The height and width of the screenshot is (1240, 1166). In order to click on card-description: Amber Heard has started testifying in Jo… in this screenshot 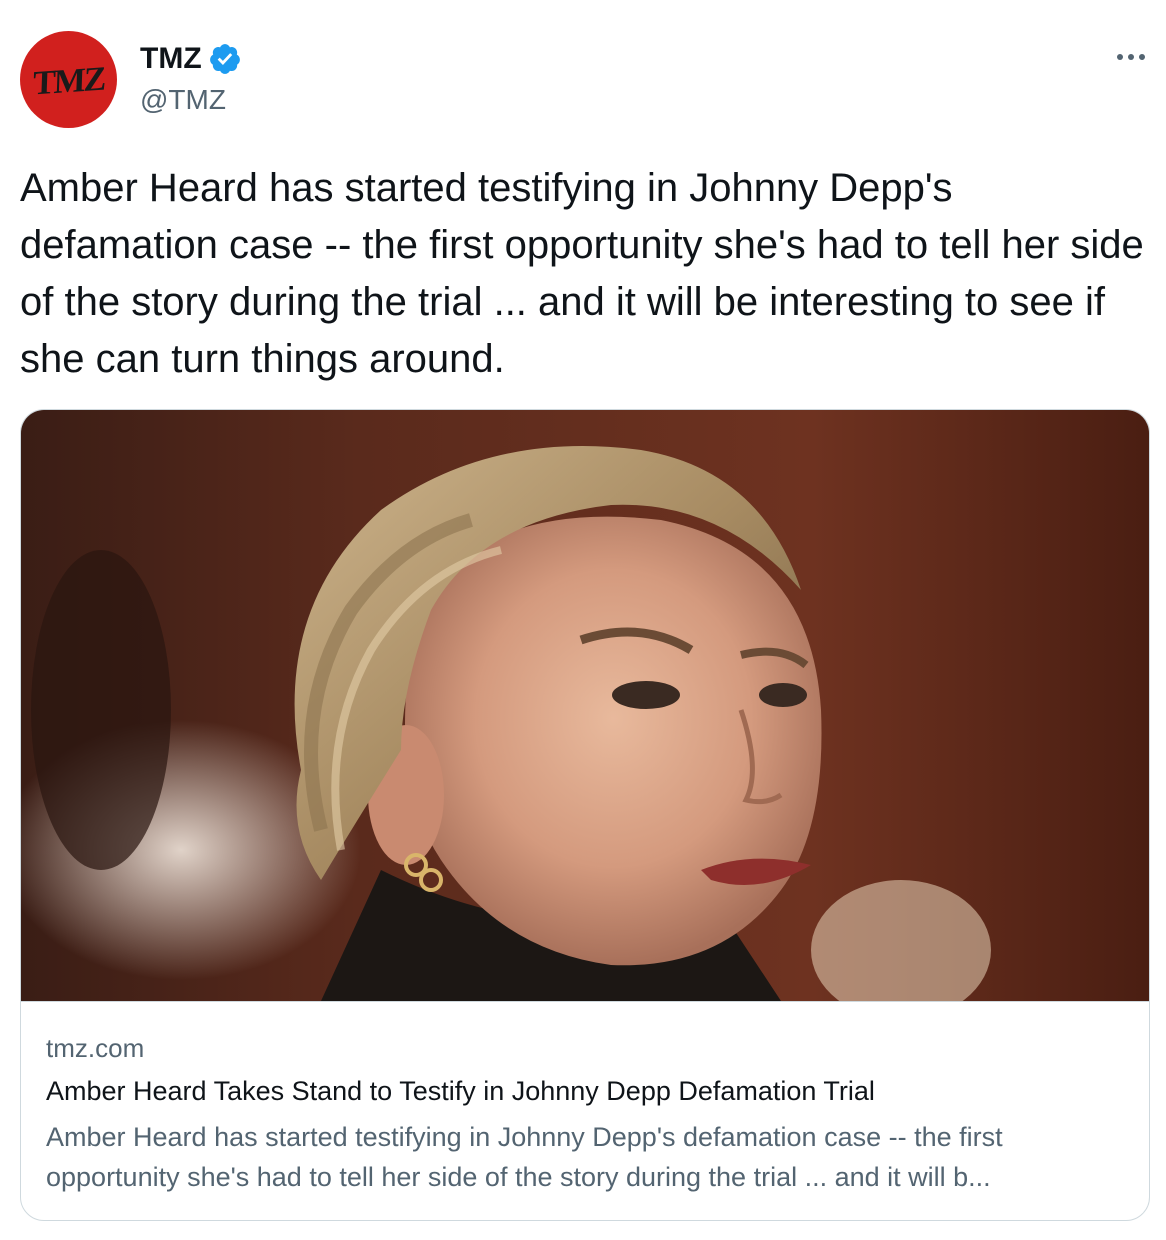, I will do `click(524, 1157)`.